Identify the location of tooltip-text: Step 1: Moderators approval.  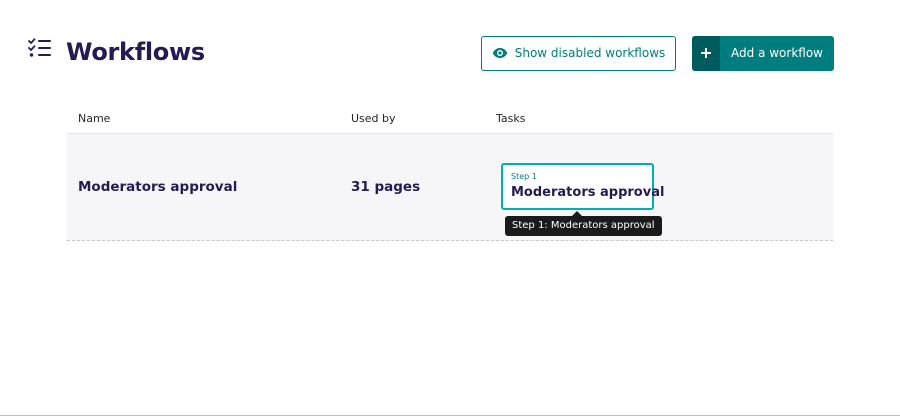
(583, 225).